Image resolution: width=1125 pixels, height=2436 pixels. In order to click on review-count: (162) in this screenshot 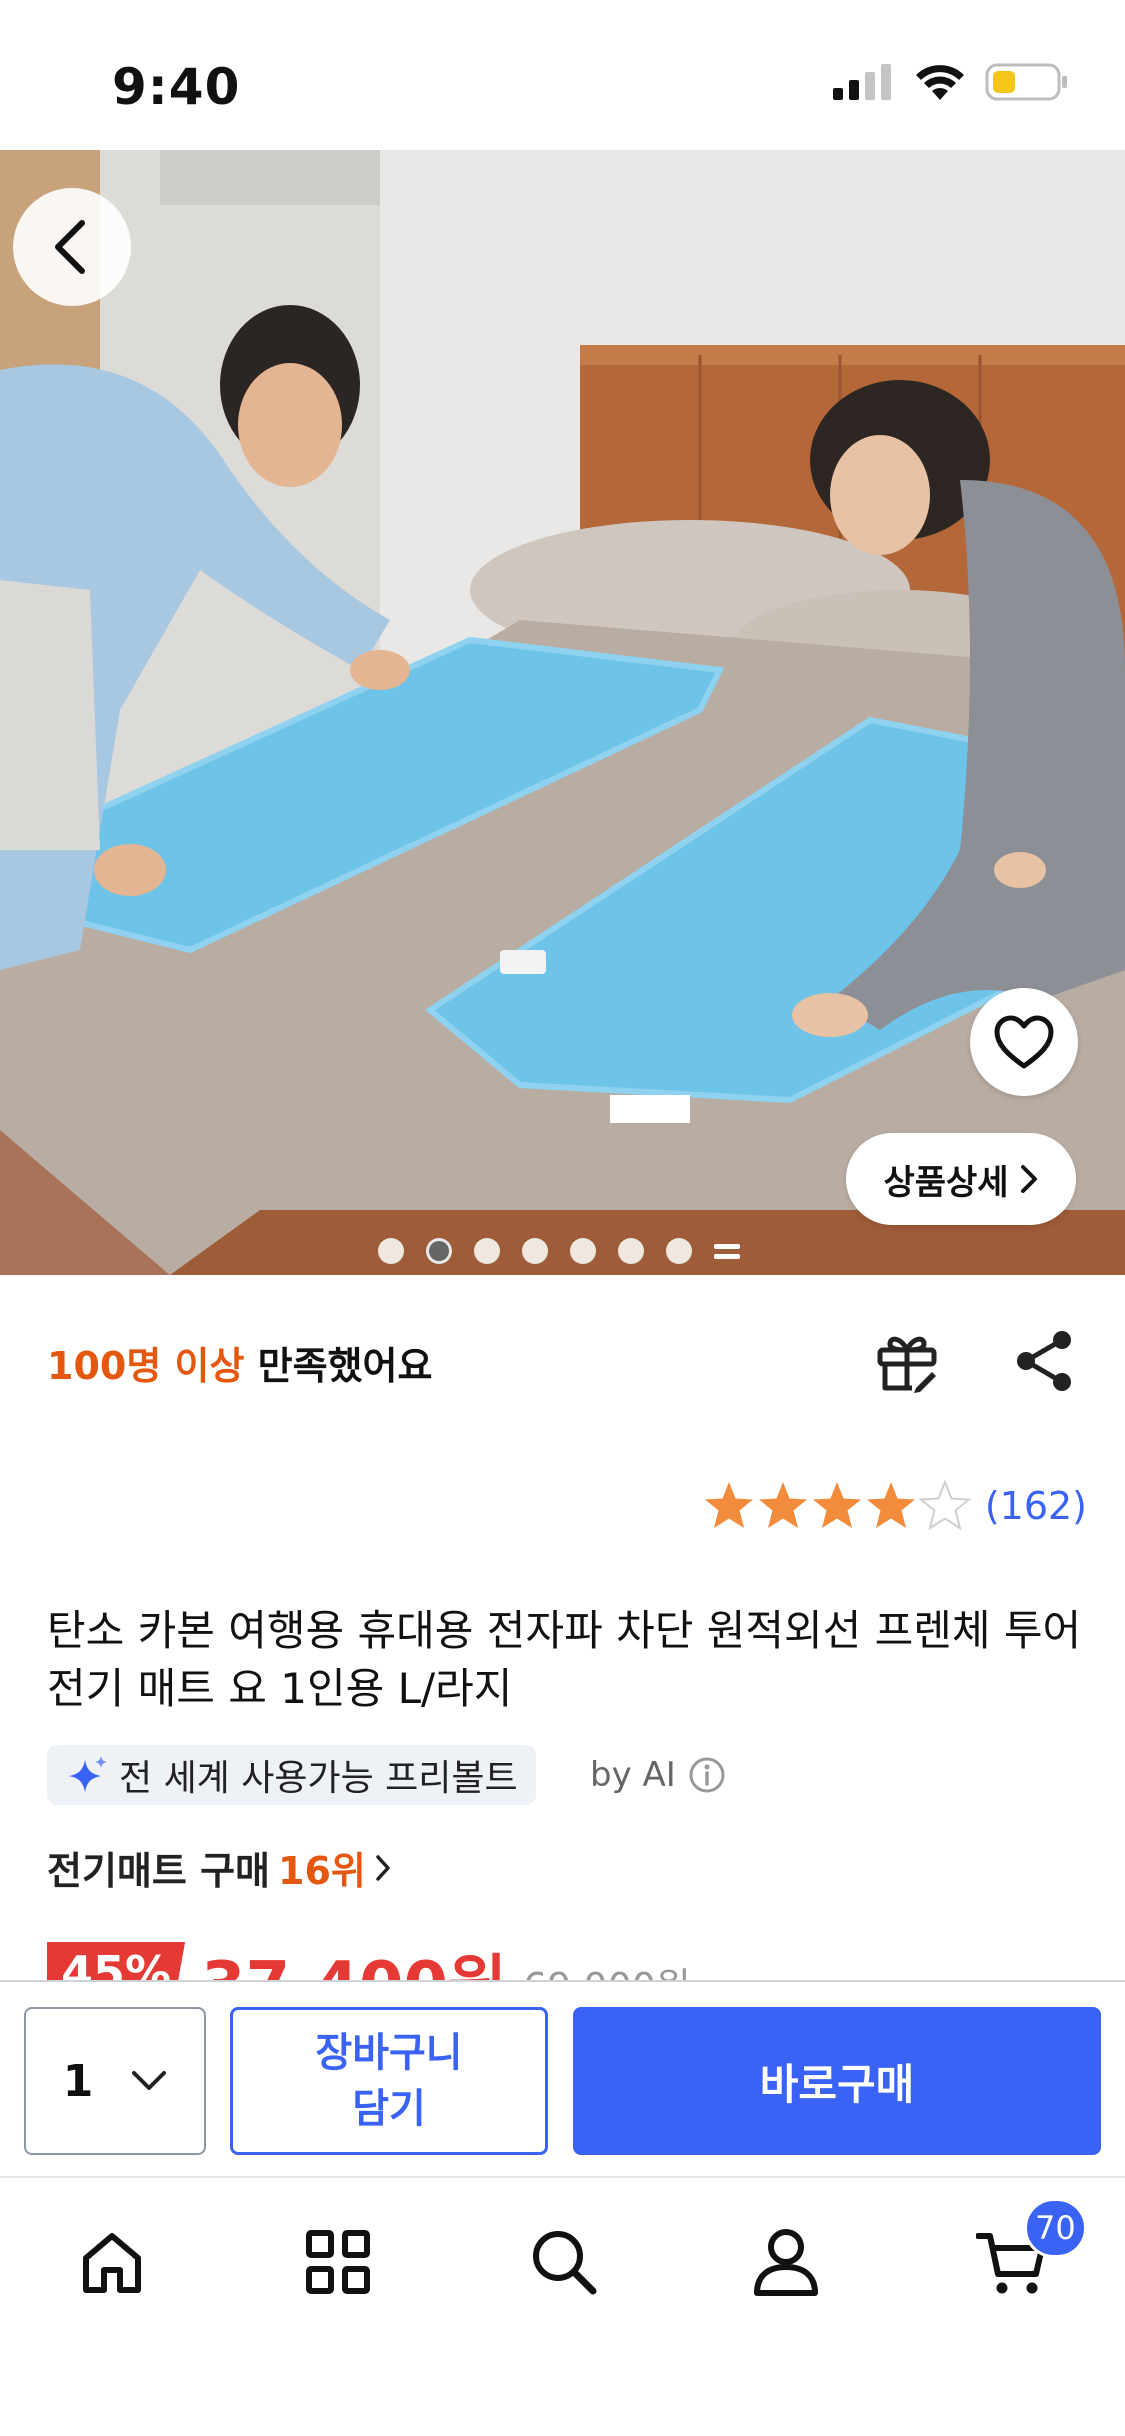, I will do `click(1036, 1506)`.